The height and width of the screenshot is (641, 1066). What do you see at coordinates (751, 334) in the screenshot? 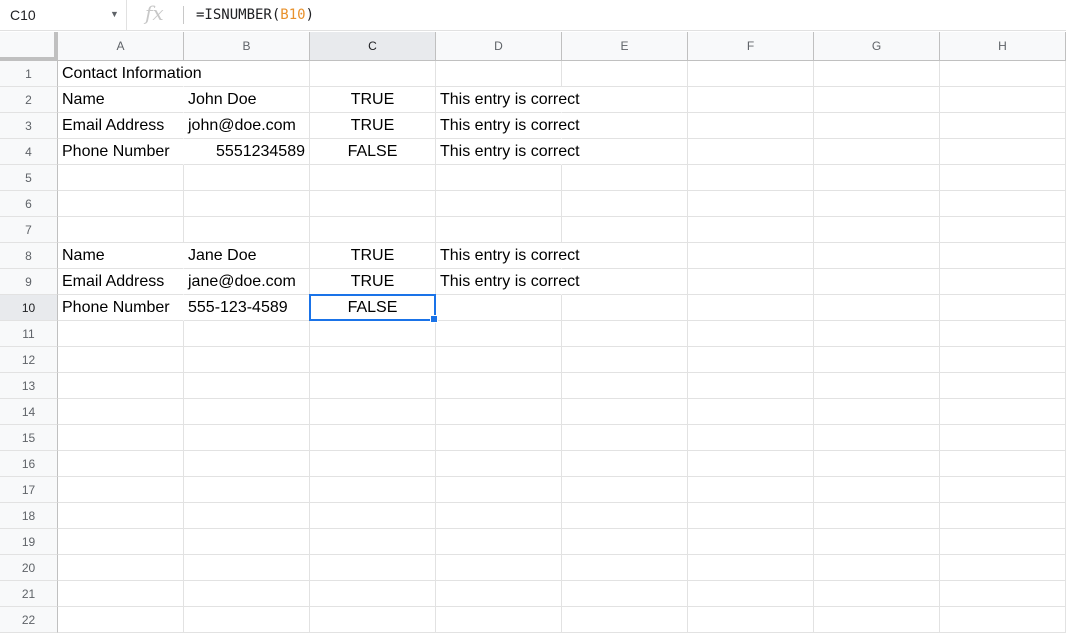
I see `cell-f11` at bounding box center [751, 334].